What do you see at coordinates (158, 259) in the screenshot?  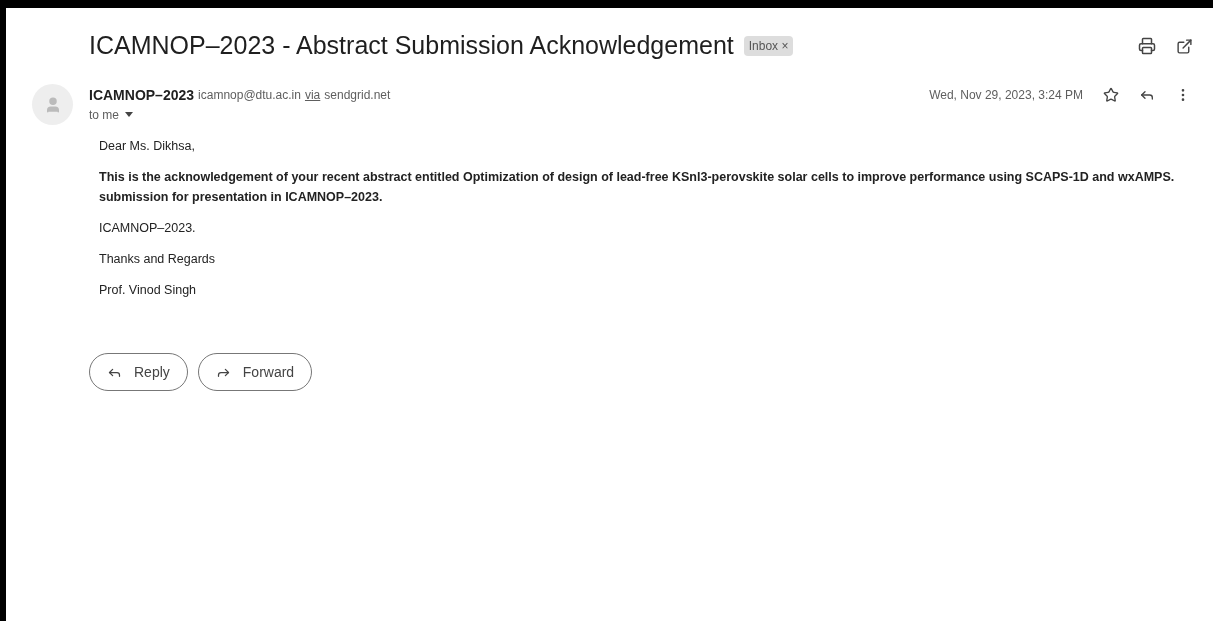 I see `message-paragraph: Thanks and Regards` at bounding box center [158, 259].